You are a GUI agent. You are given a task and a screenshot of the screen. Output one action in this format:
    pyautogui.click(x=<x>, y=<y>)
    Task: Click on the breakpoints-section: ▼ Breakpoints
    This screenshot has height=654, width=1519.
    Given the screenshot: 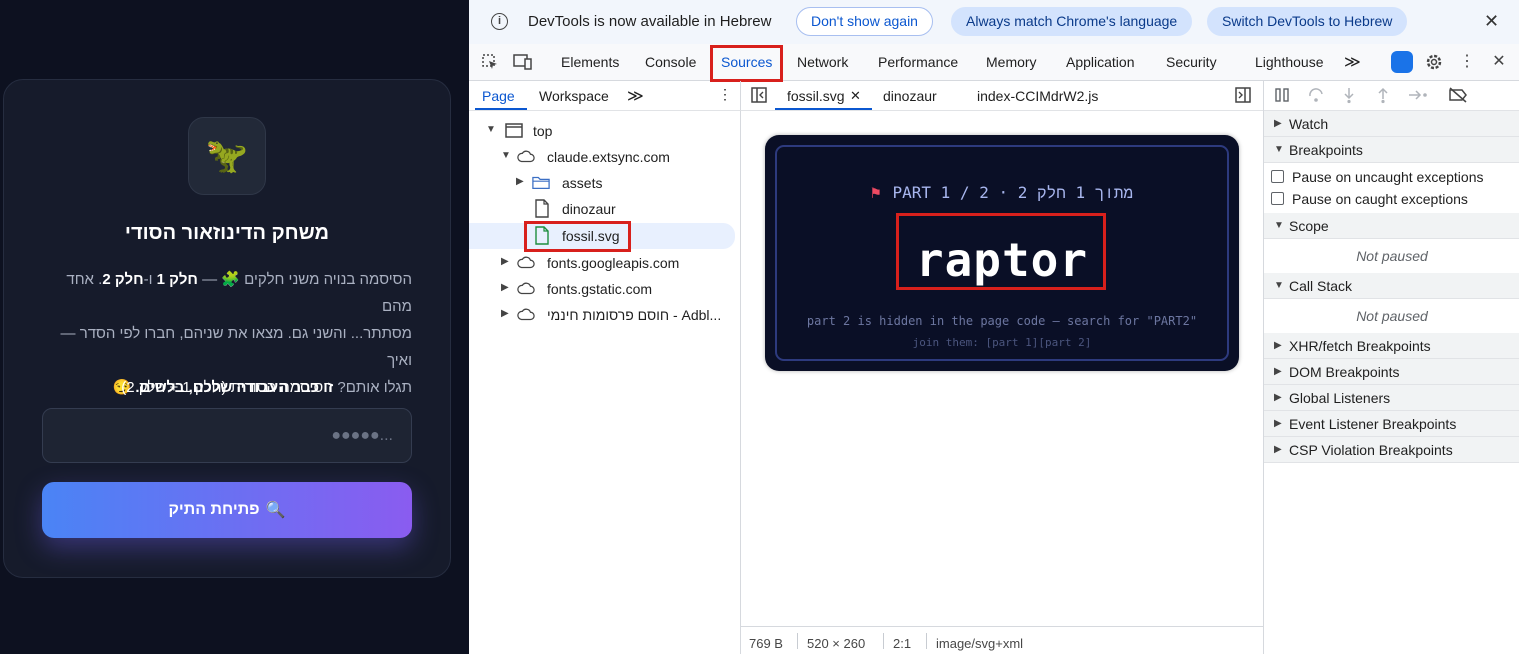 What is the action you would take?
    pyautogui.click(x=1391, y=150)
    